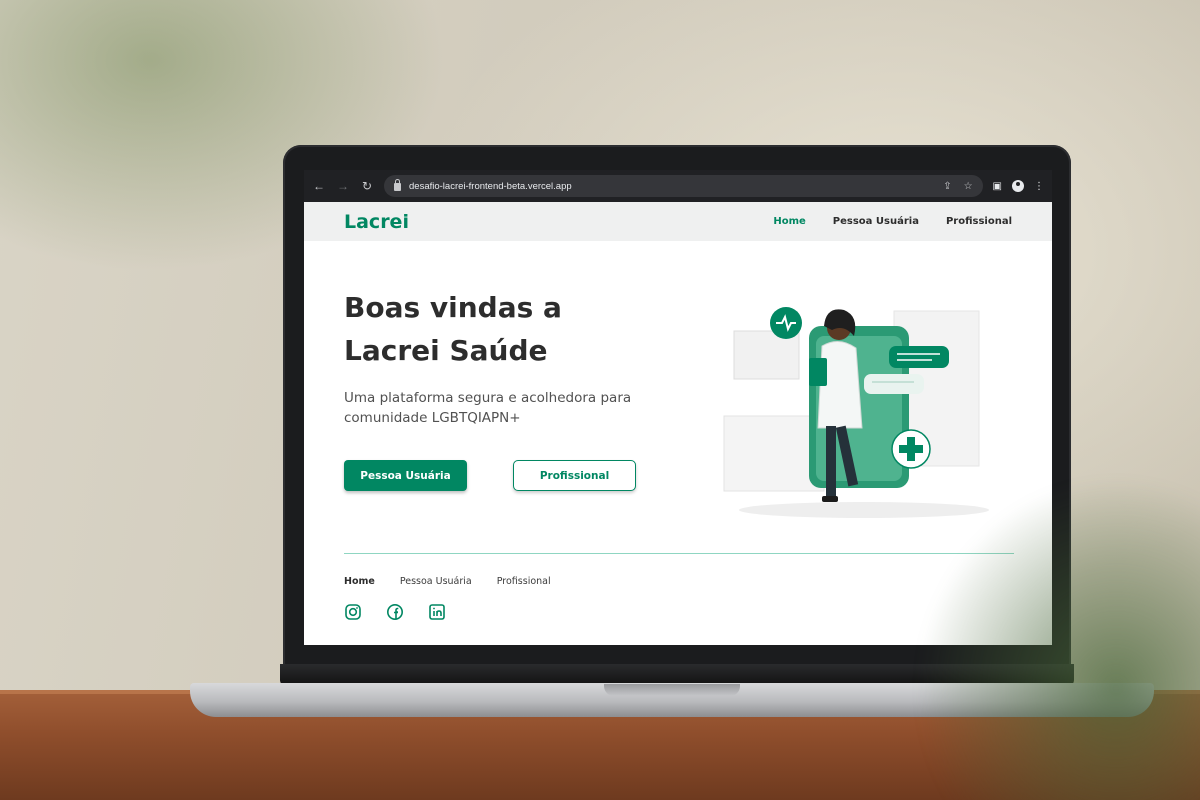 This screenshot has height=800, width=1200. Describe the element at coordinates (490, 186) in the screenshot. I see `url-text: desafio-lacrei-frontend-beta.vercel.app` at that location.